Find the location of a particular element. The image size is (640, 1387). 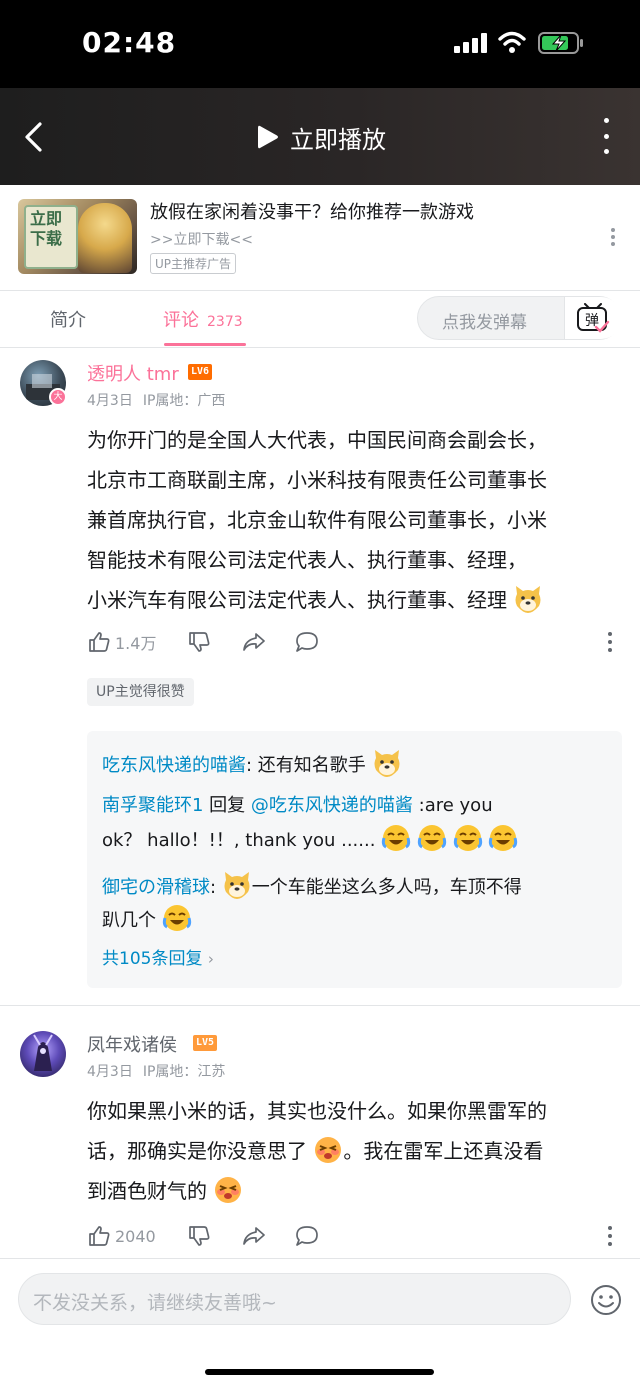

ad-tag: UP主推荐广告 is located at coordinates (193, 263).